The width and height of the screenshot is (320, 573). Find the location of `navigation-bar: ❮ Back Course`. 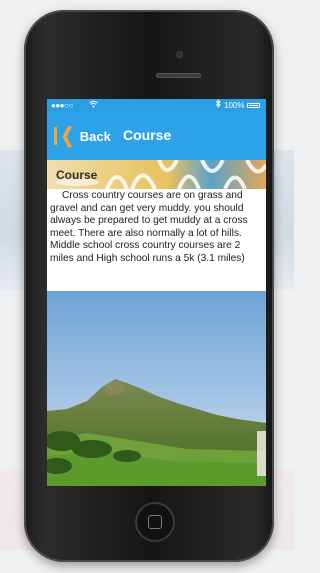

navigation-bar: ❮ Back Course is located at coordinates (156, 136).